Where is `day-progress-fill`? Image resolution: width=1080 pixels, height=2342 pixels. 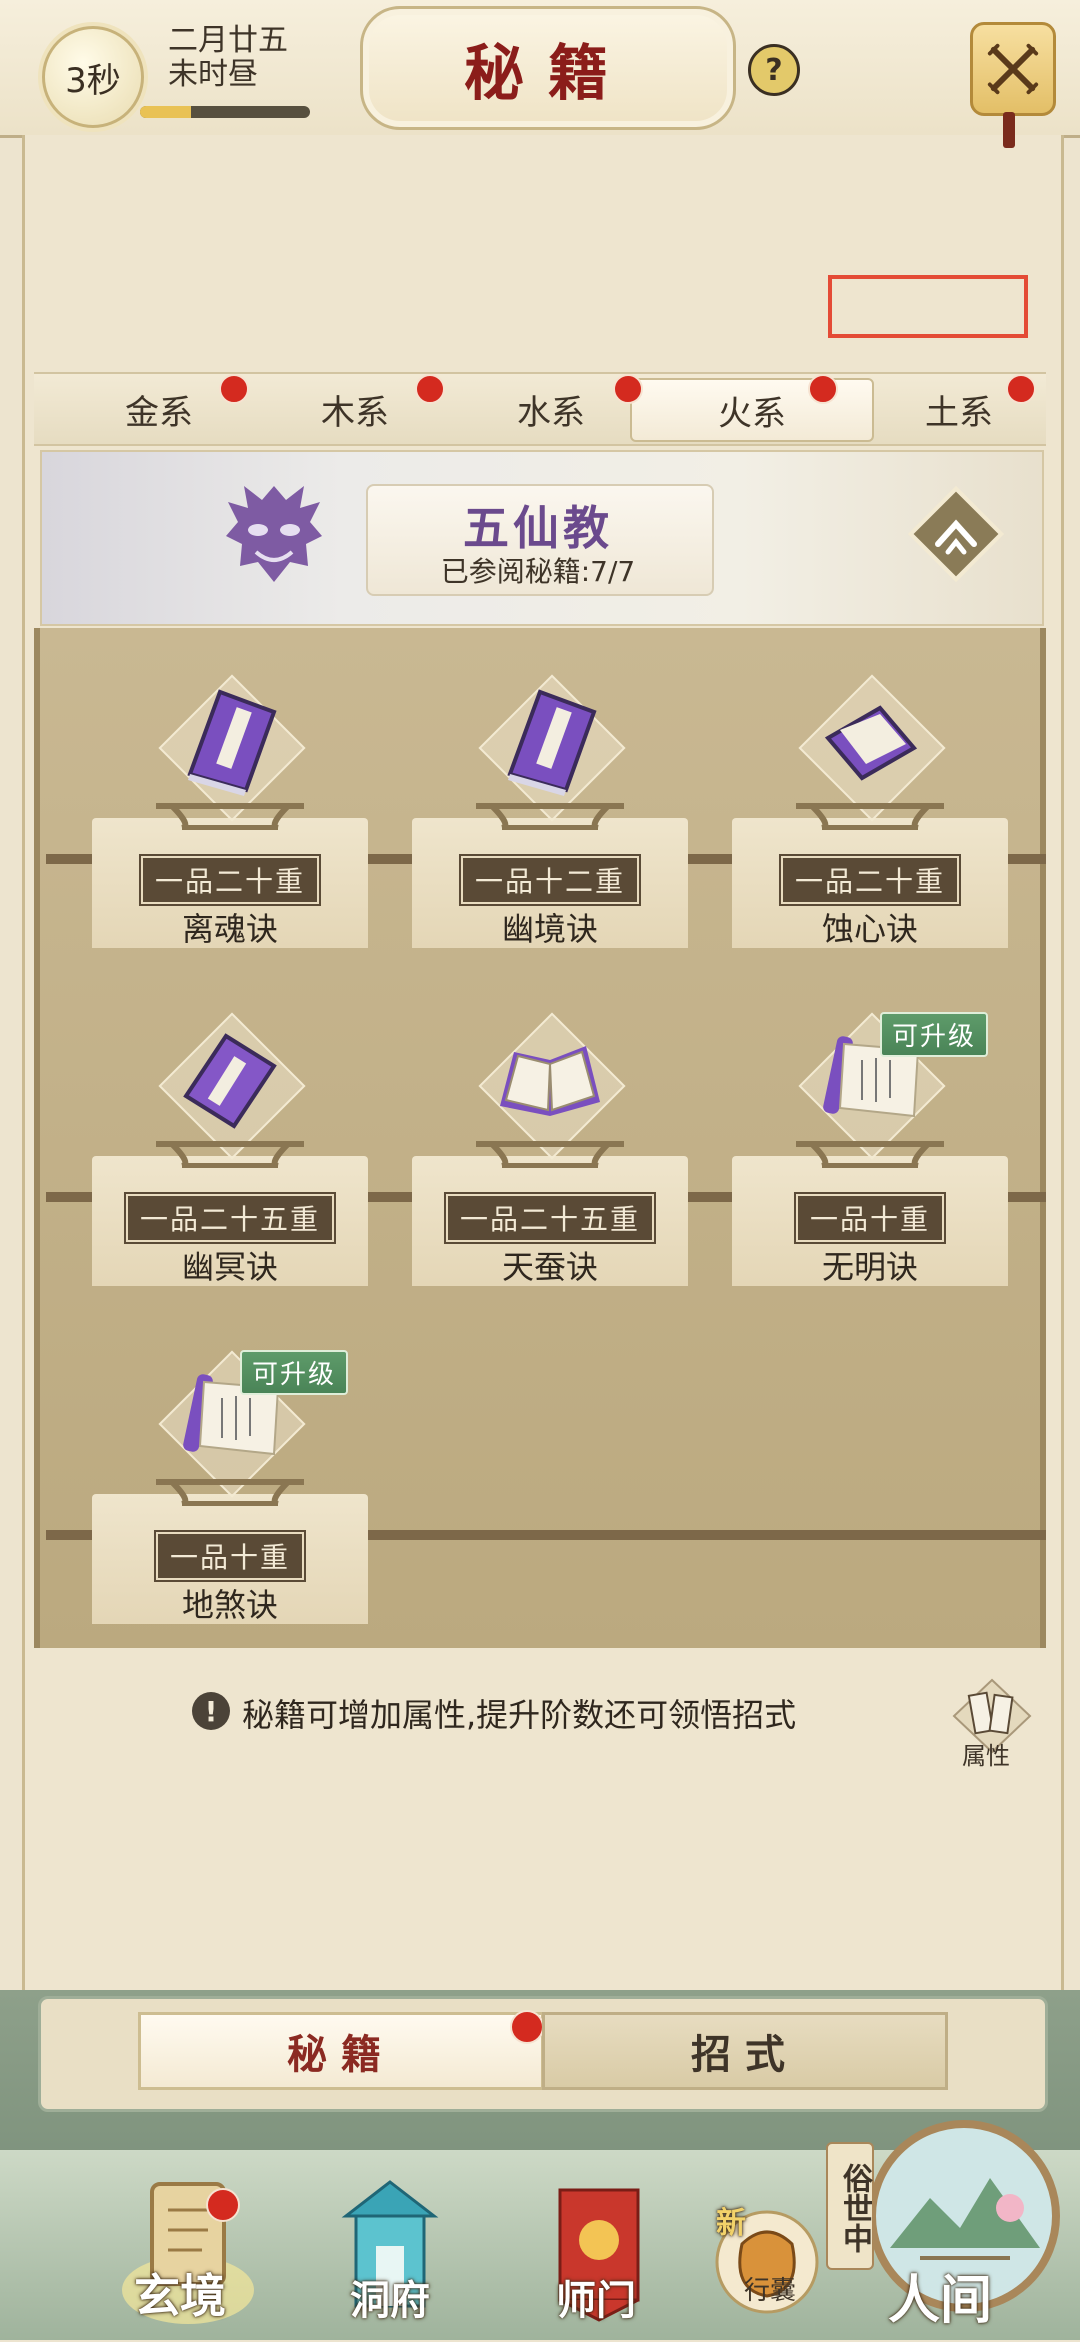 day-progress-fill is located at coordinates (165, 112).